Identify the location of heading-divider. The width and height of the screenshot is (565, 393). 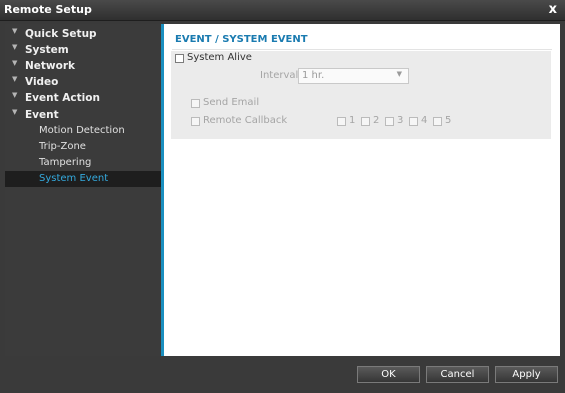
(362, 49).